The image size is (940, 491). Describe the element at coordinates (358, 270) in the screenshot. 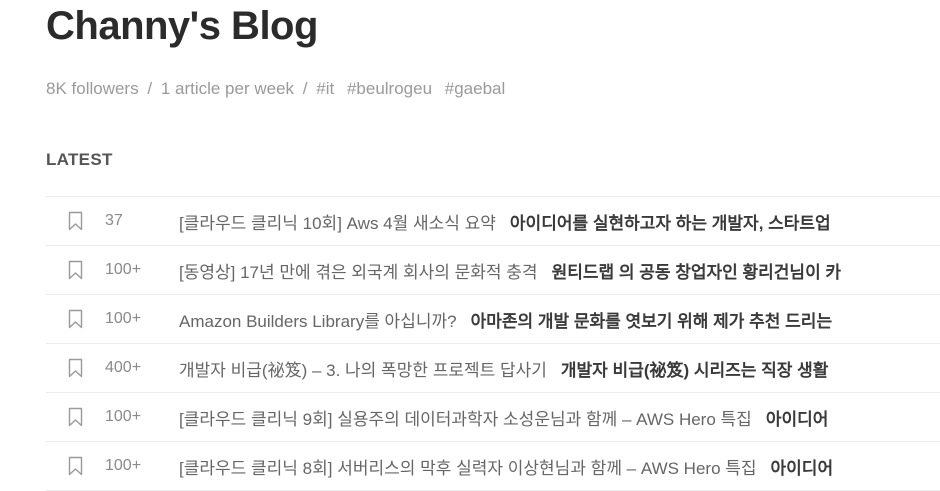

I see `article-title: [동영상] 17년 만에 겪은 외국계 회사의 문화적 충격` at that location.